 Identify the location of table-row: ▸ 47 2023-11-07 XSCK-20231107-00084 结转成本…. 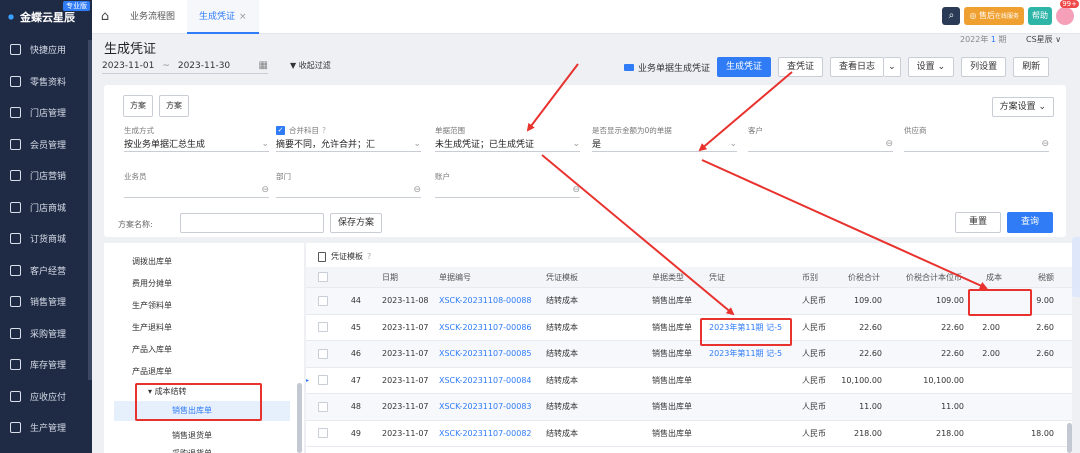
(689, 381).